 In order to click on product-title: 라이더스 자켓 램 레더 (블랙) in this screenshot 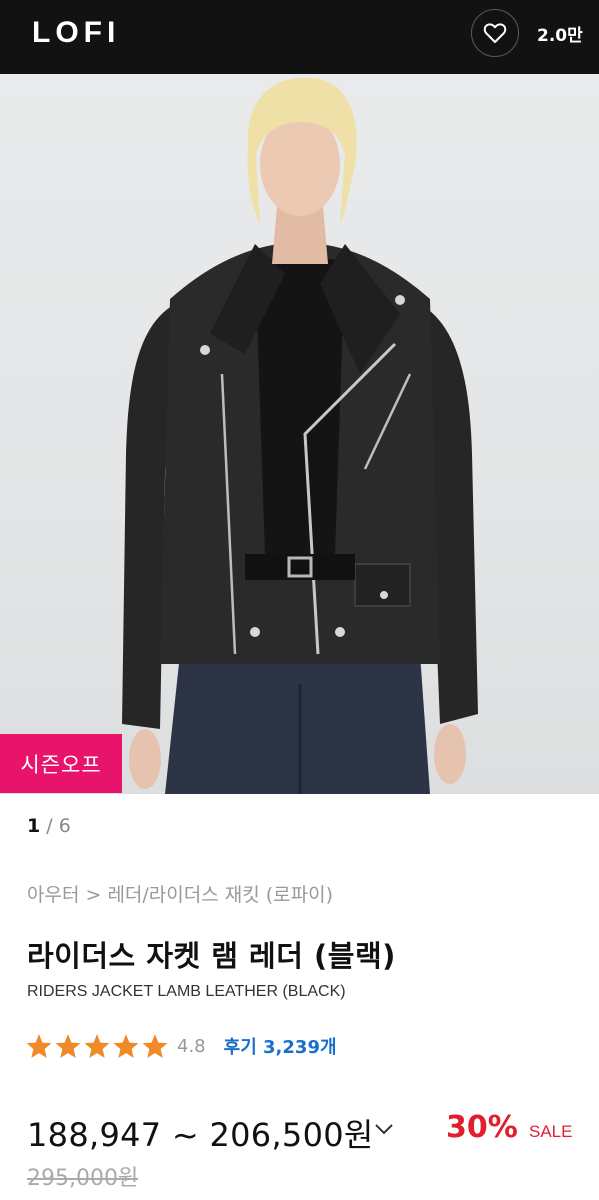, I will do `click(211, 956)`.